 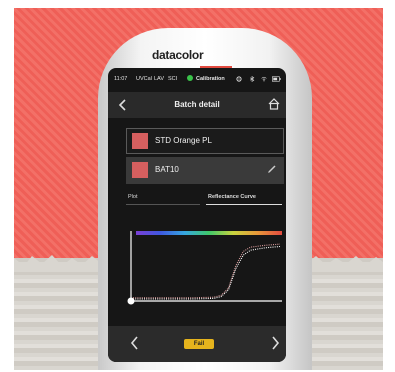 I want to click on batch-name: BAT10, so click(x=167, y=169).